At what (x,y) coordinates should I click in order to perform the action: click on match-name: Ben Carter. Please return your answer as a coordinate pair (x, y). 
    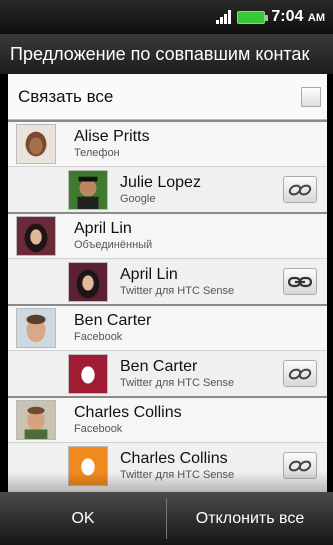
    Looking at the image, I should click on (159, 366).